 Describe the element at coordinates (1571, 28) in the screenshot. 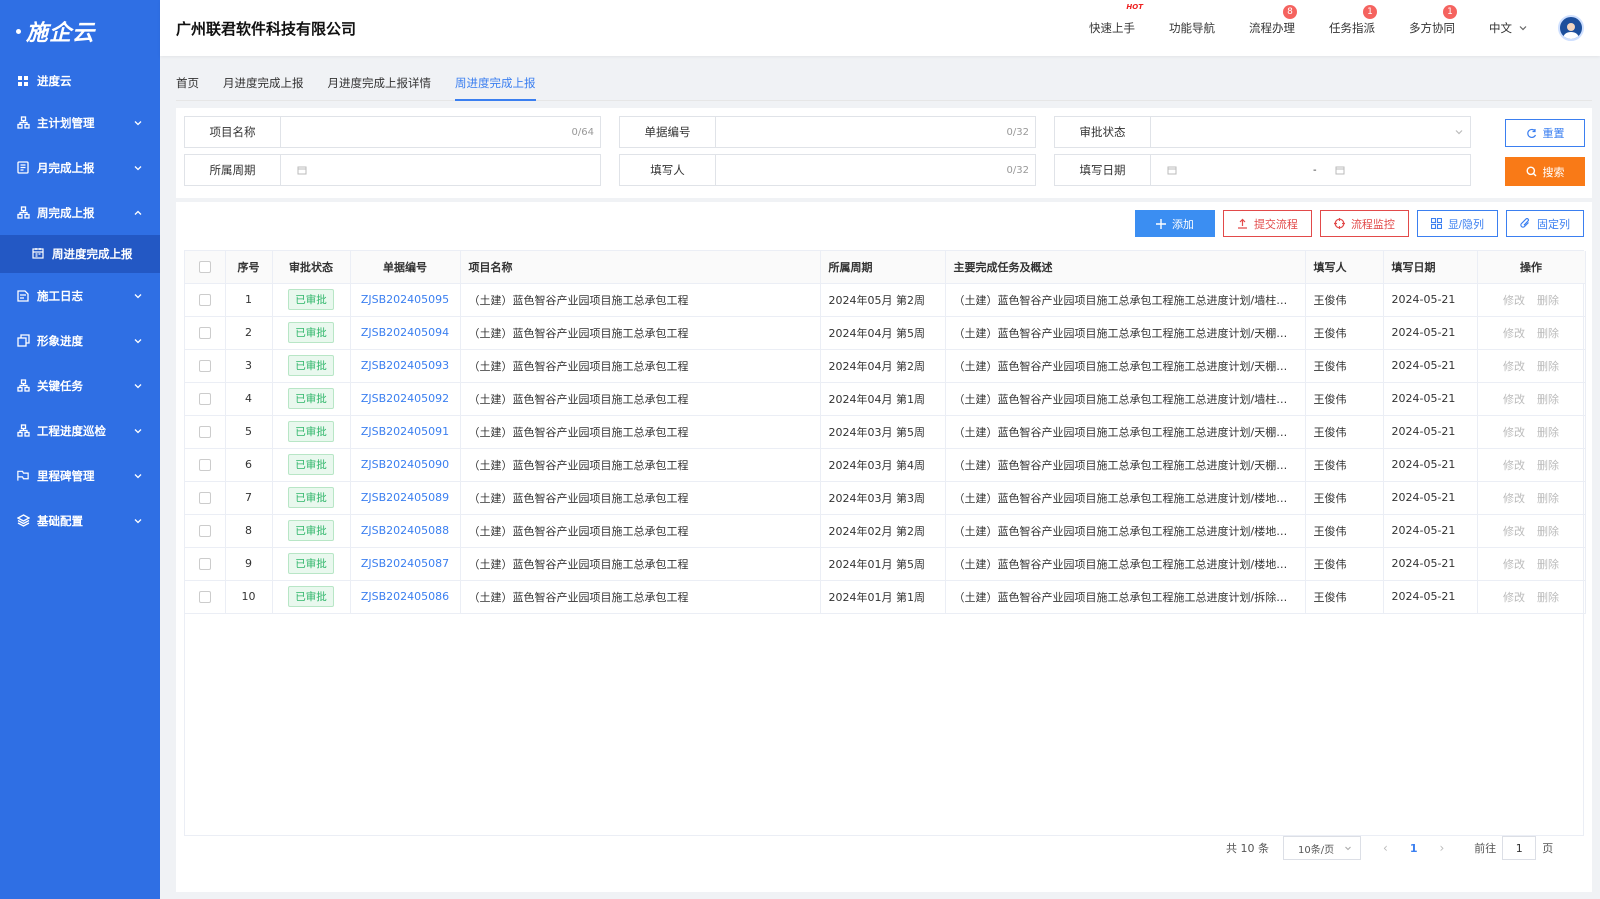

I see `avatar` at that location.